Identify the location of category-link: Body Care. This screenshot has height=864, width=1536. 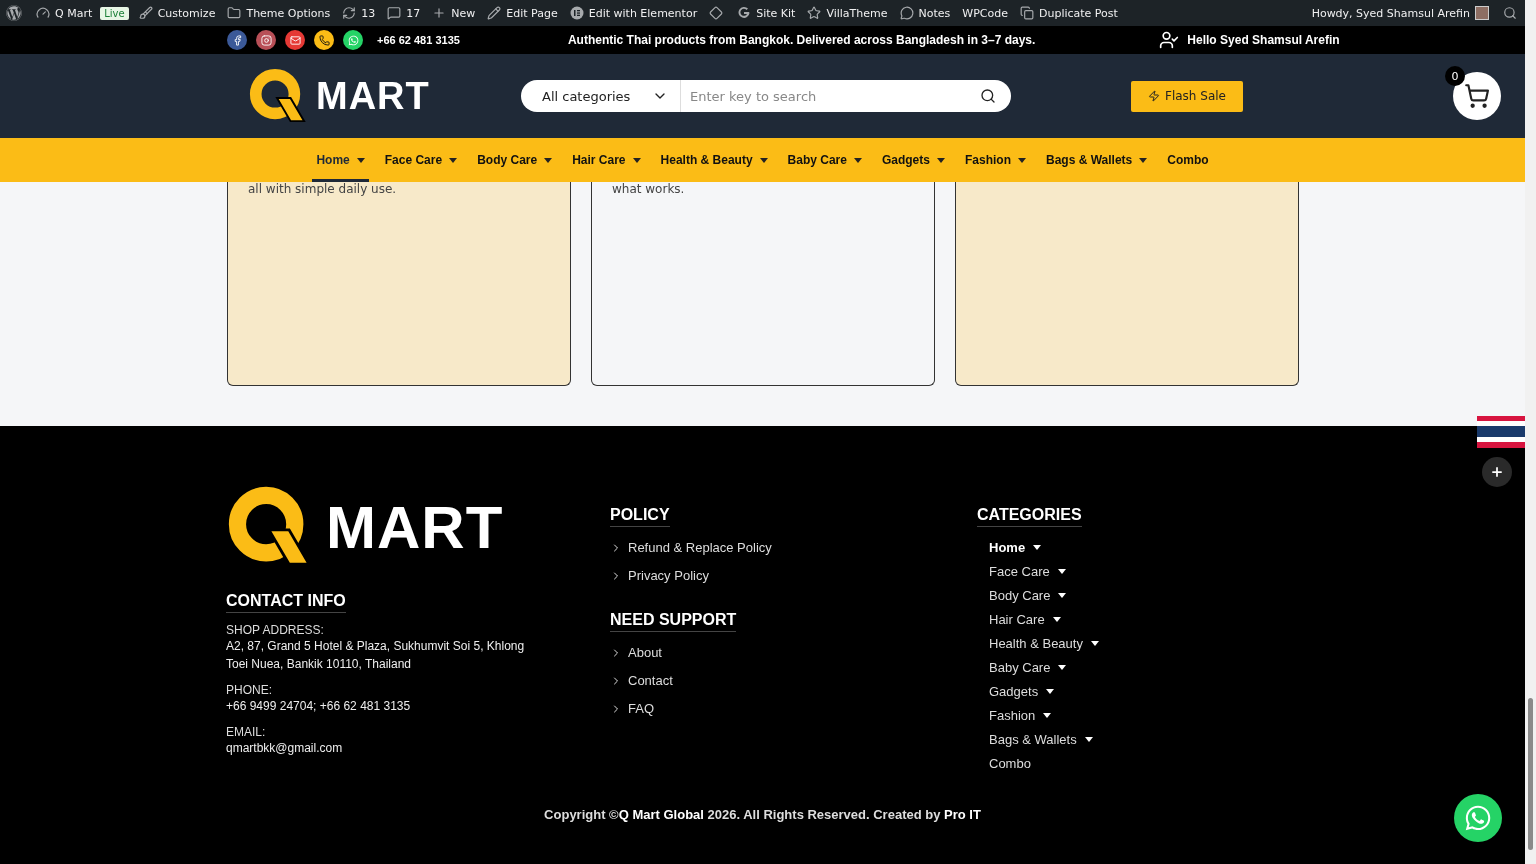
(1127, 595).